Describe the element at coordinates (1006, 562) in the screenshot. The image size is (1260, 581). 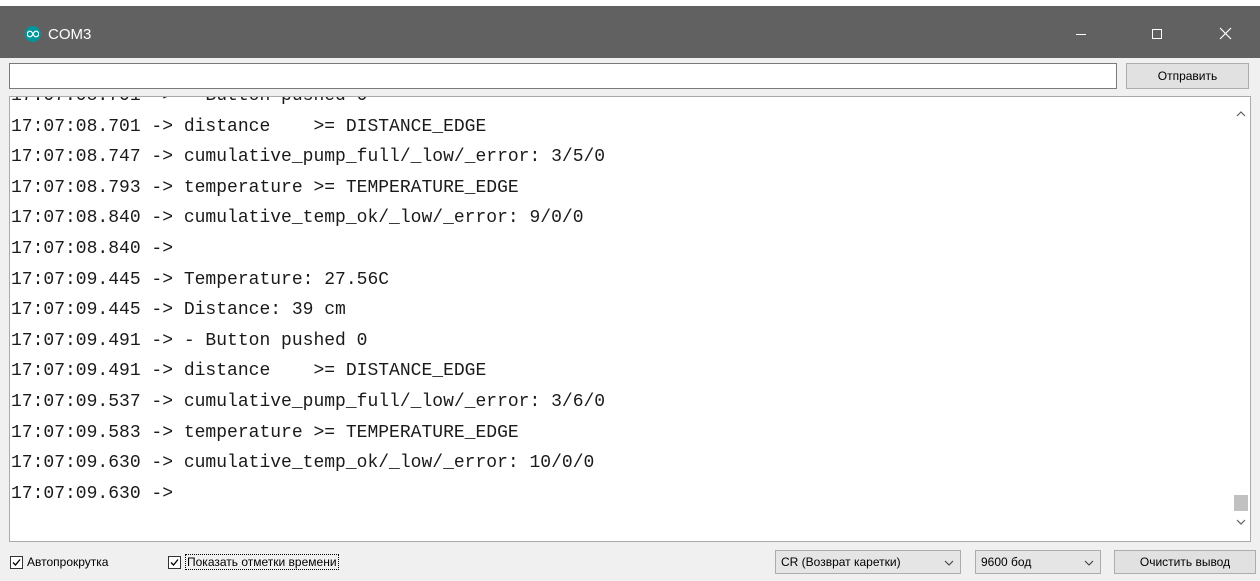
I see `baud-rate-value: 9600 бод` at that location.